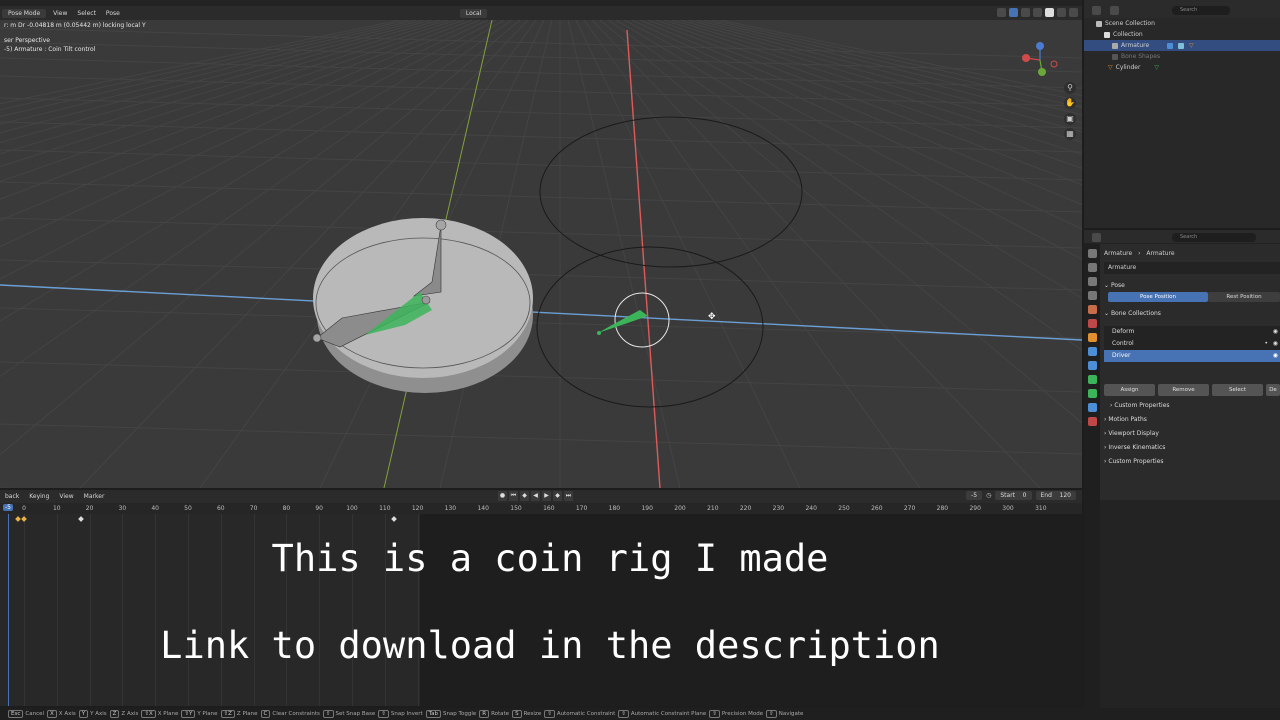 This screenshot has width=1280, height=720. Describe the element at coordinates (348, 714) in the screenshot. I see `status-hint: ⇧ Set Snap Base` at that location.